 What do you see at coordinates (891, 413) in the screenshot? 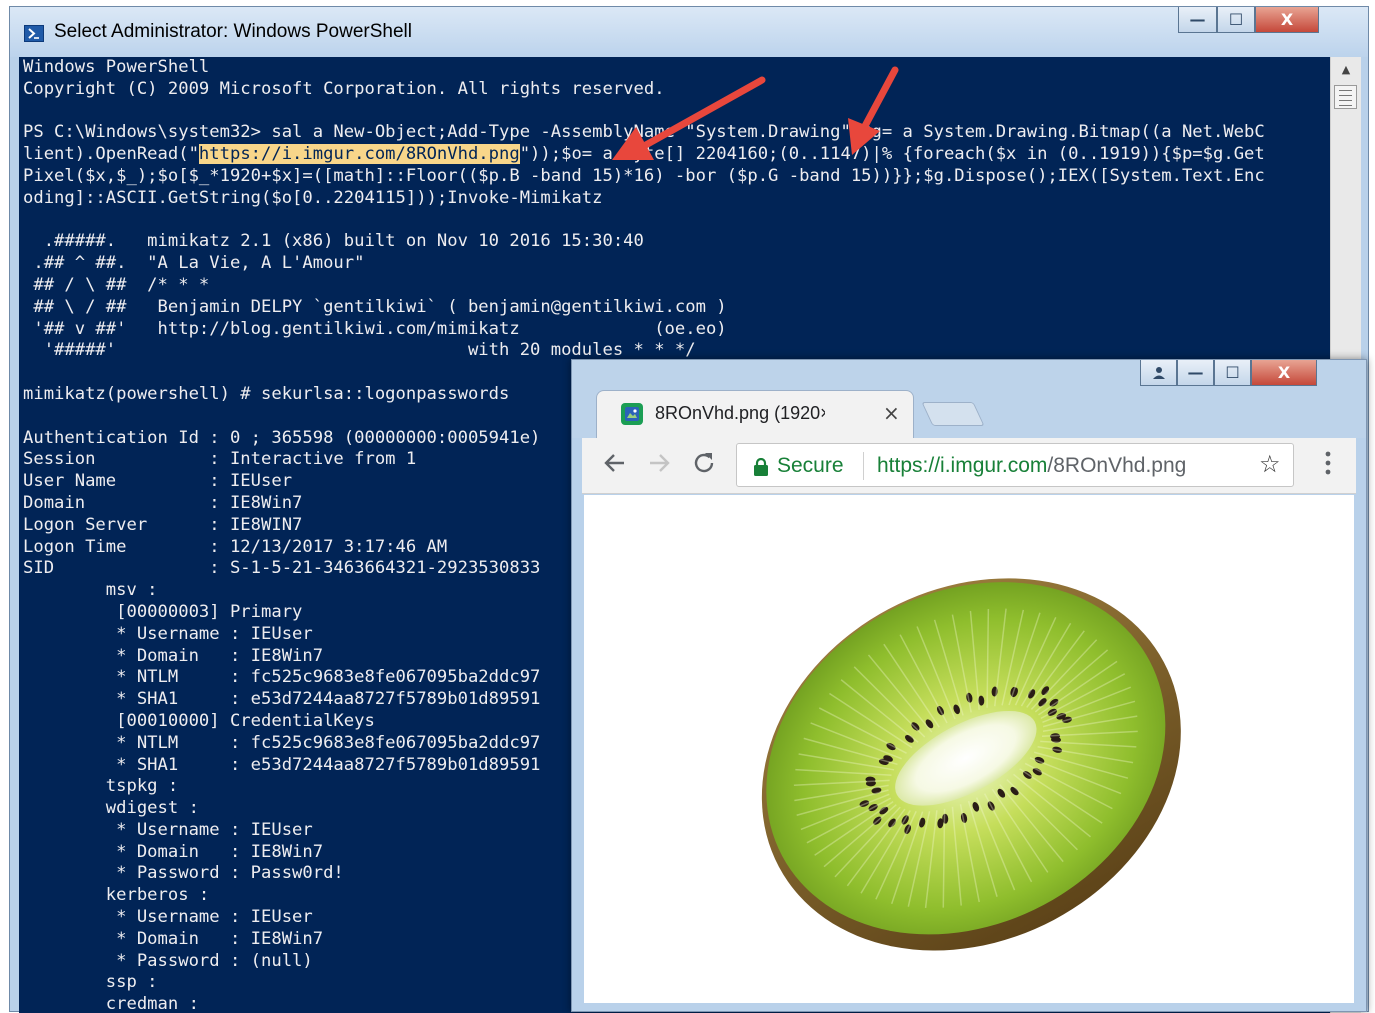
I see `tab-close-icon: ×` at bounding box center [891, 413].